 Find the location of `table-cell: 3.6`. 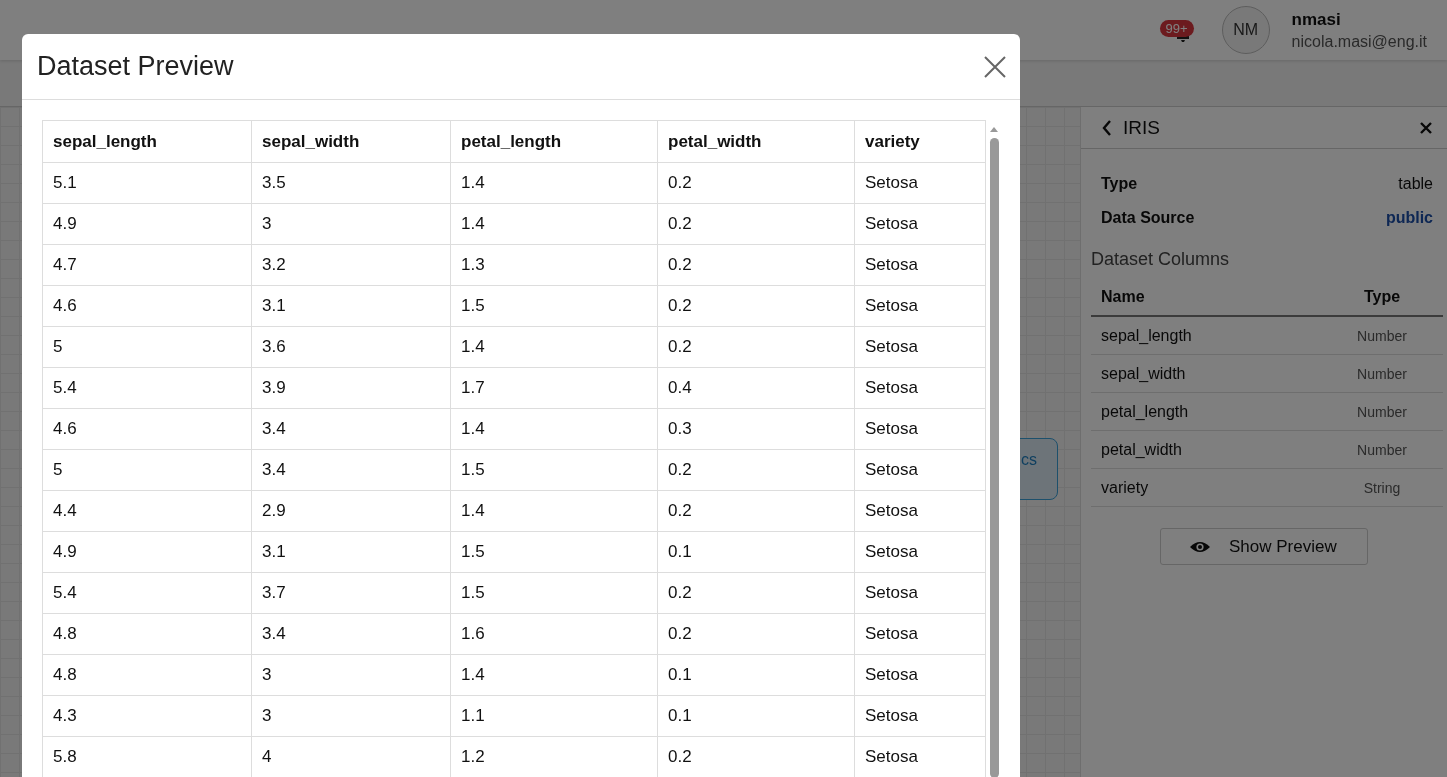

table-cell: 3.6 is located at coordinates (351, 347).